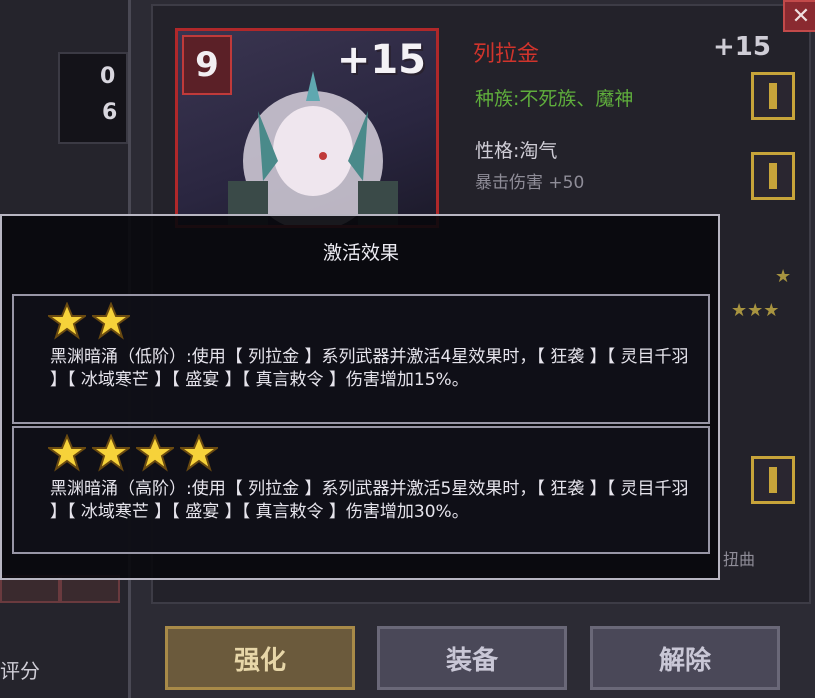  I want to click on faint-side-label: 扭曲, so click(739, 559).